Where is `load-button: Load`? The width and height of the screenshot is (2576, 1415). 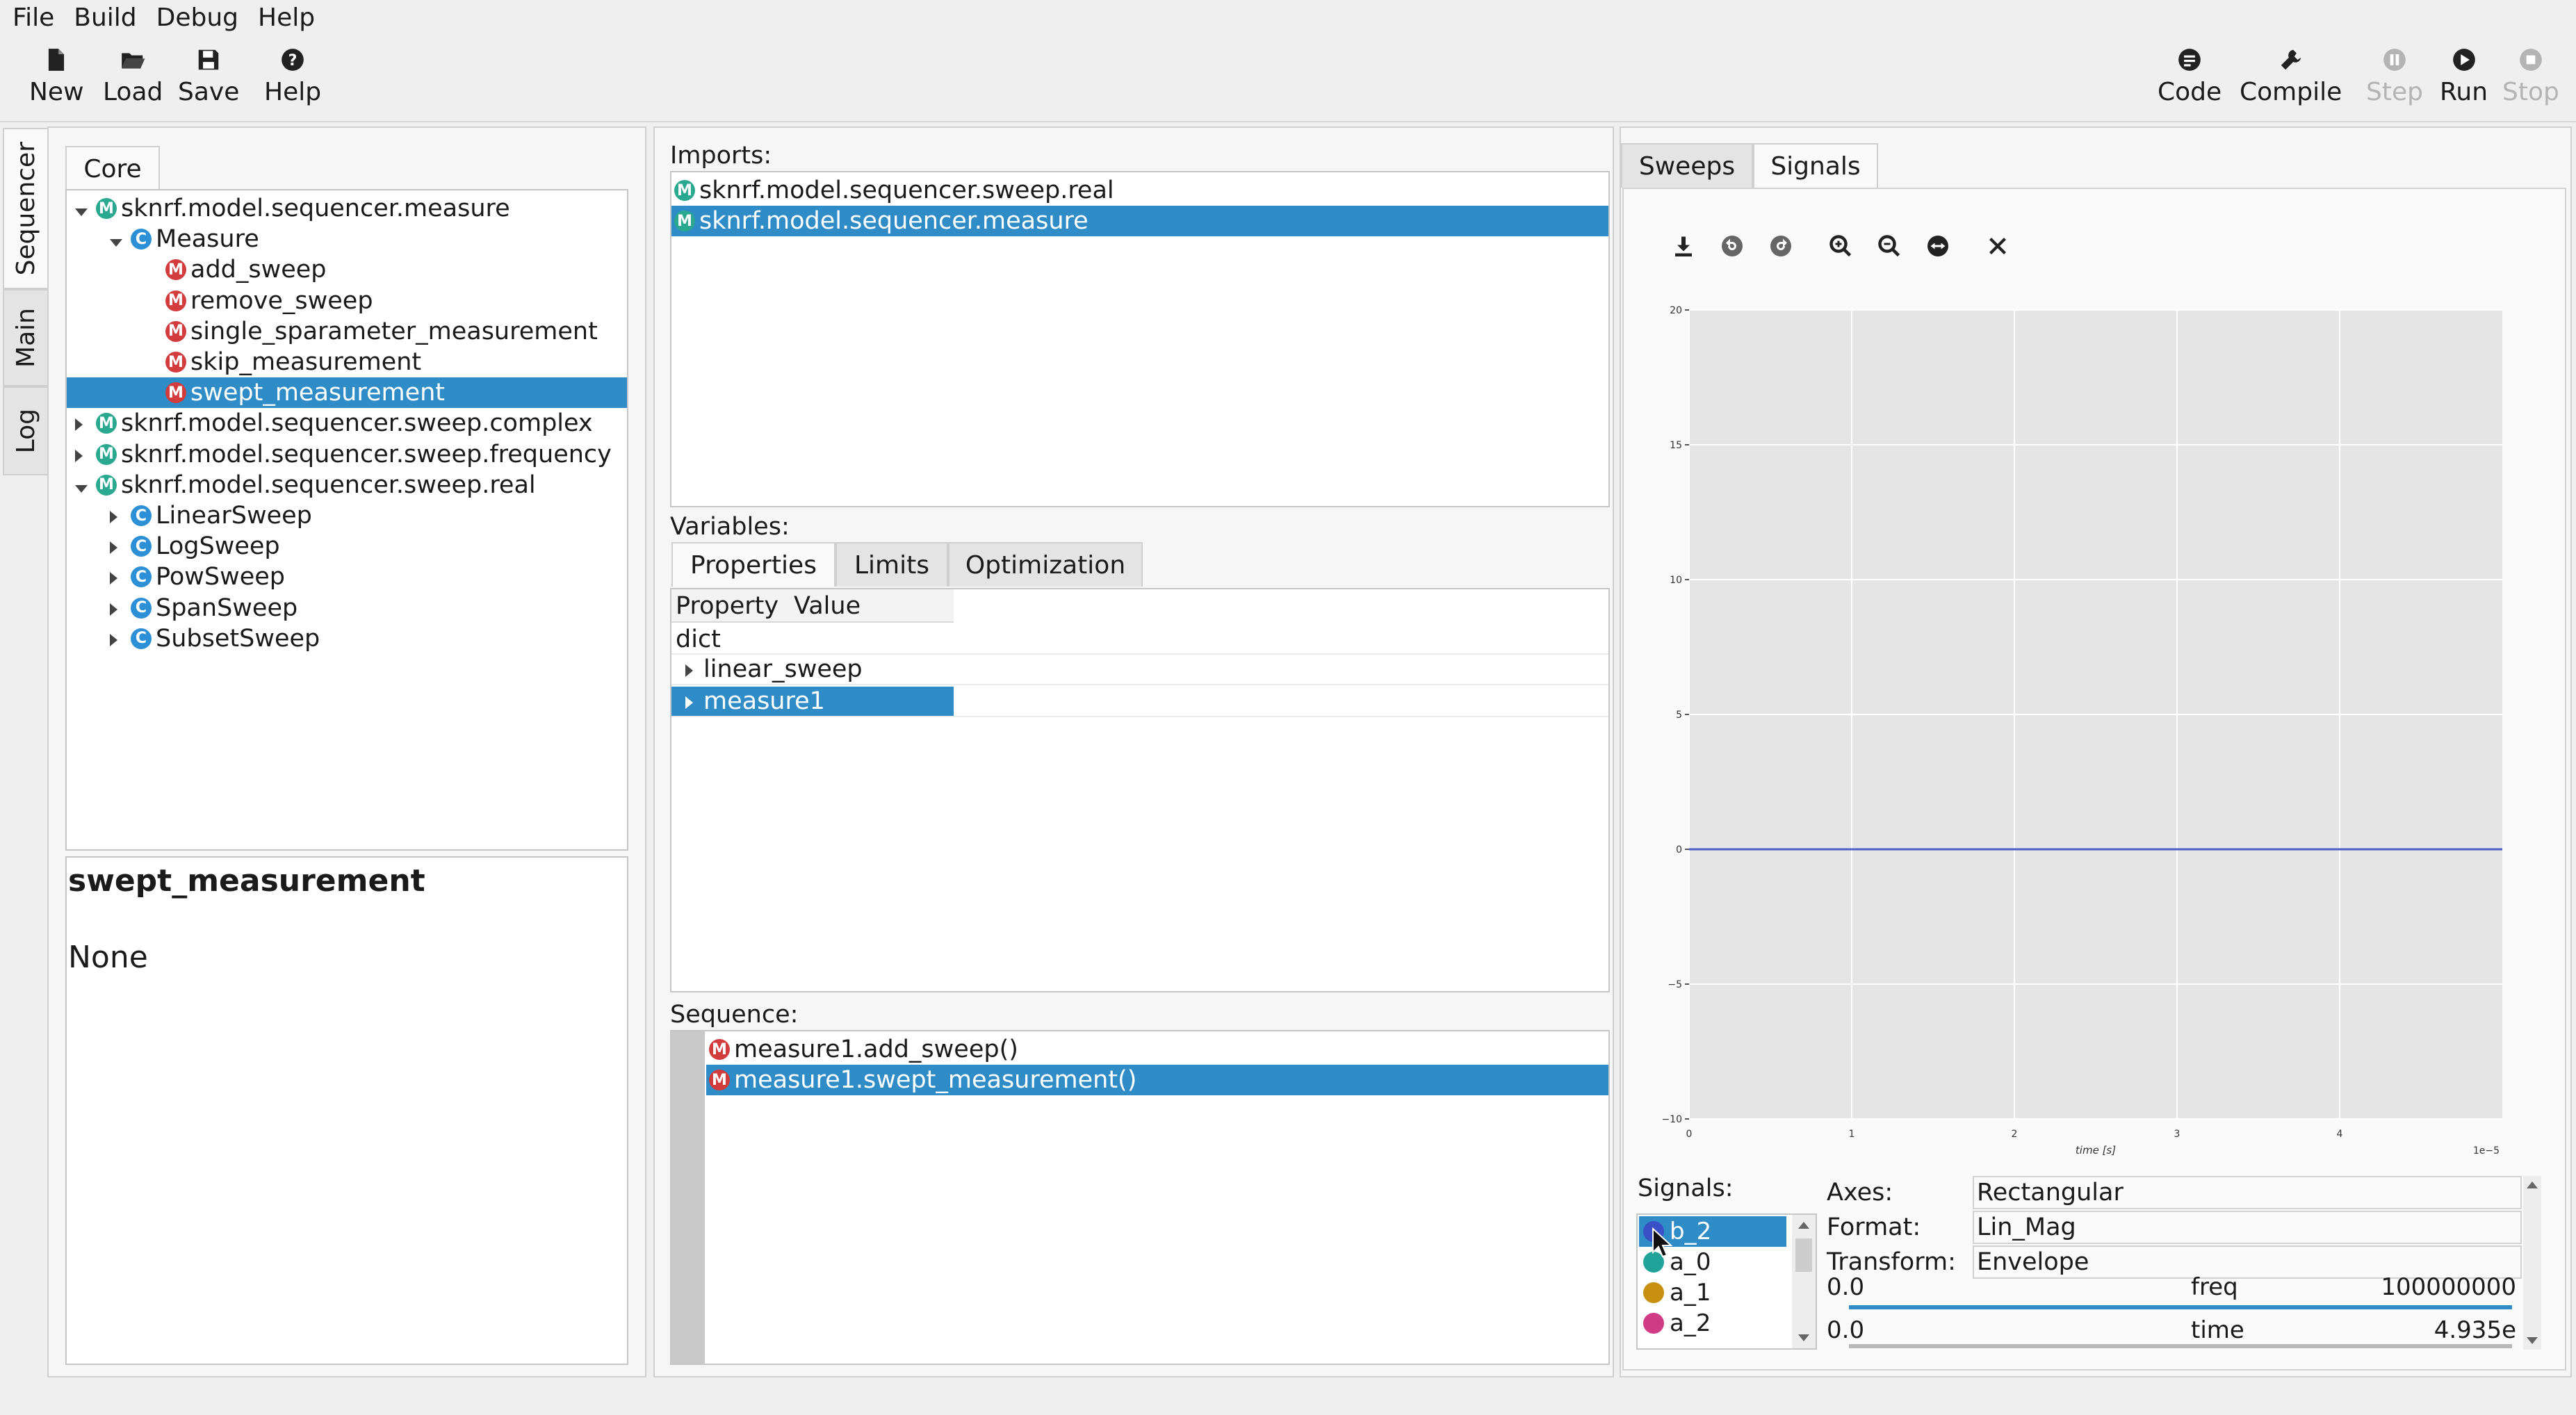
load-button: Load is located at coordinates (133, 72).